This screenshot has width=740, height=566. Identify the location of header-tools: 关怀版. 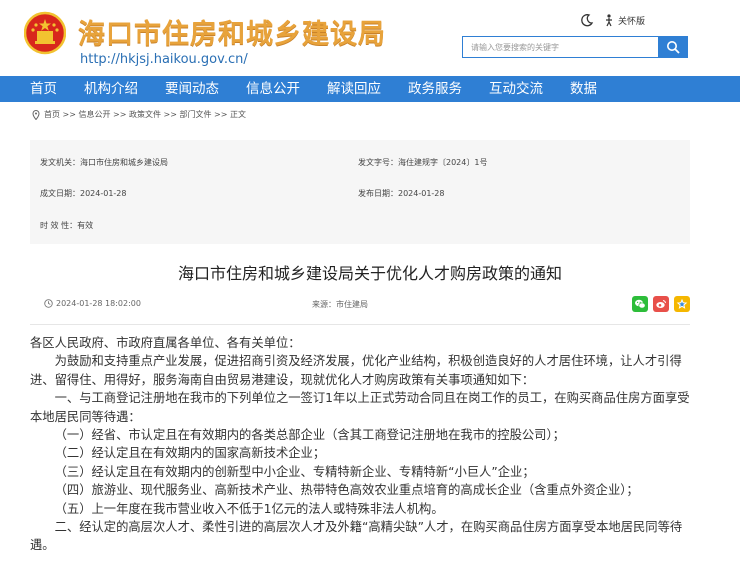
(612, 20).